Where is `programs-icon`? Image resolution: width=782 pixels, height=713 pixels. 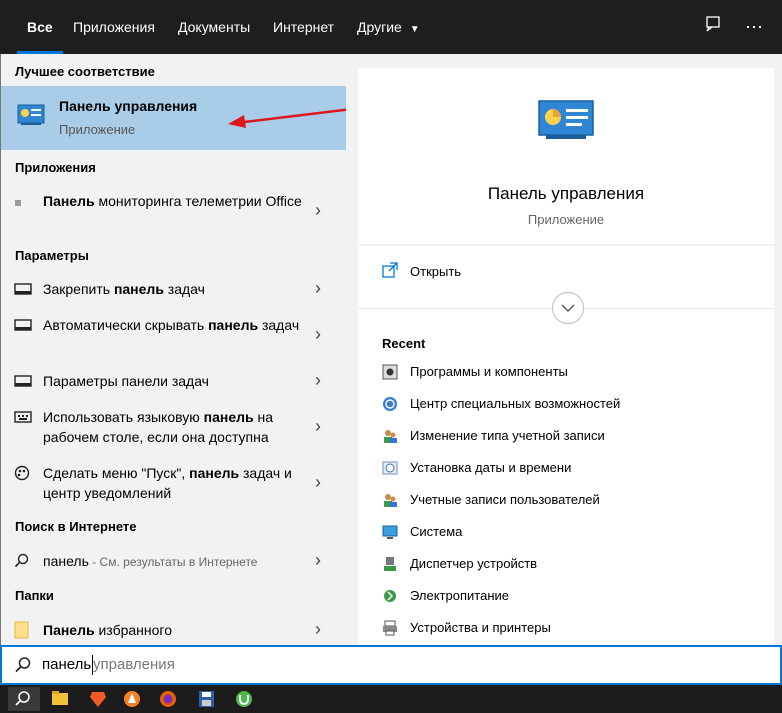
programs-icon is located at coordinates (390, 372).